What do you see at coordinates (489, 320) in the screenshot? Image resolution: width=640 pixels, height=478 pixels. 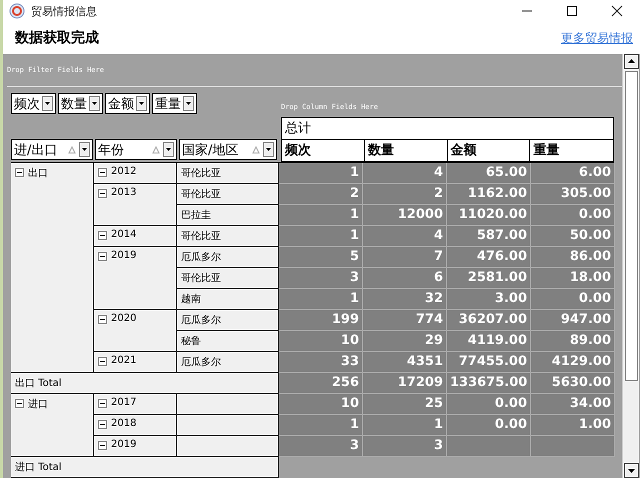 I see `table-cell: 36207.00` at bounding box center [489, 320].